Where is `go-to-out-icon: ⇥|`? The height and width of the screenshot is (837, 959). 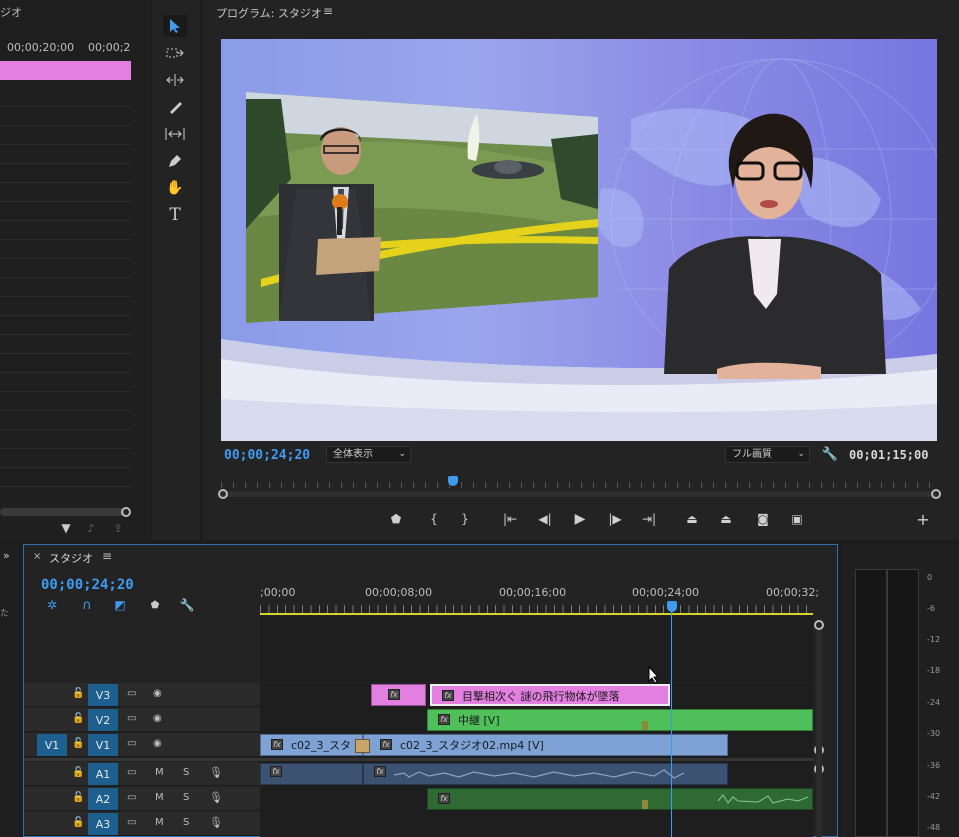
go-to-out-icon: ⇥| is located at coordinates (649, 519).